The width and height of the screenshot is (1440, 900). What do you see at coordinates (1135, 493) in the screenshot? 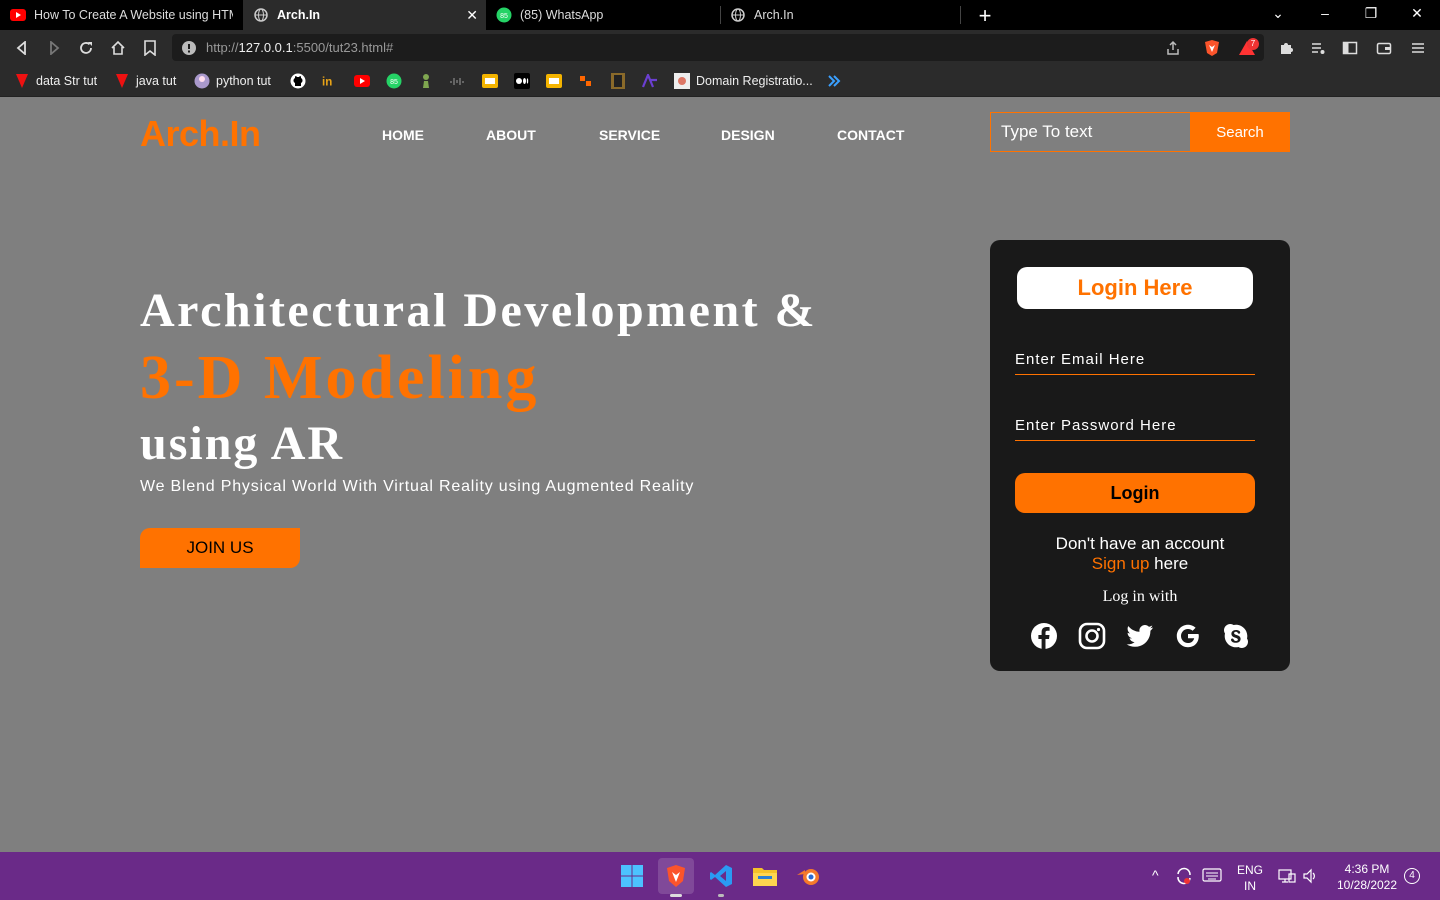
I see `login-button: Login` at bounding box center [1135, 493].